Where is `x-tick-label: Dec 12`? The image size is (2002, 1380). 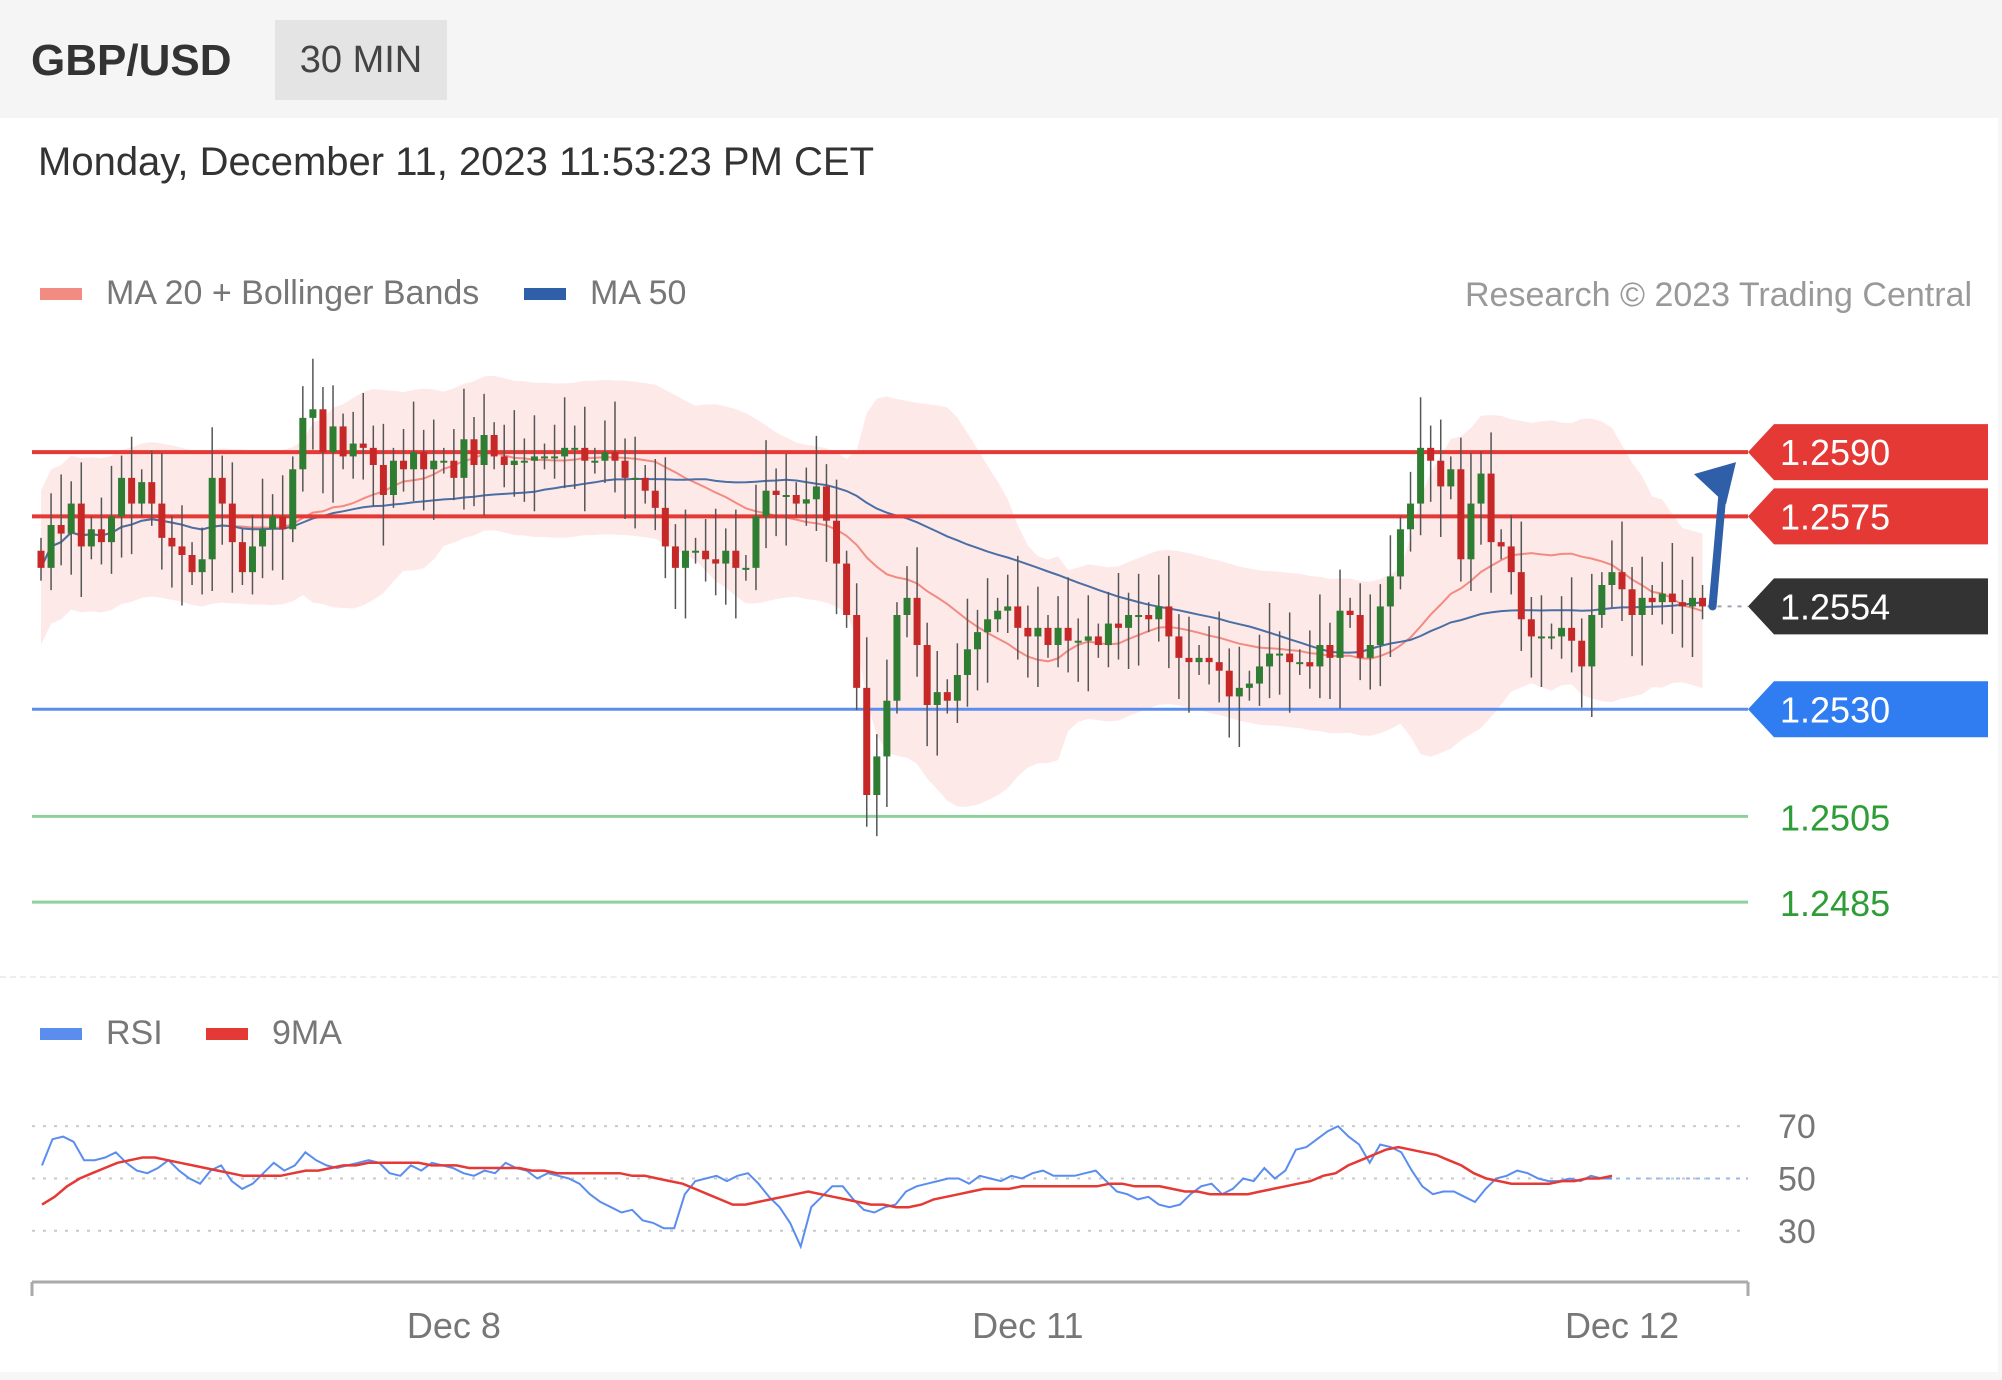 x-tick-label: Dec 12 is located at coordinates (1622, 1325).